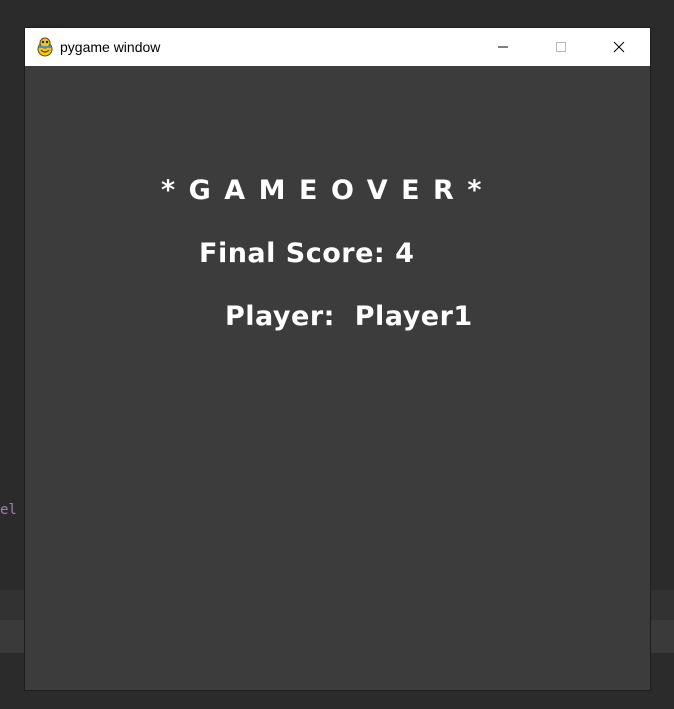 The image size is (674, 709). I want to click on minimize-button, so click(503, 47).